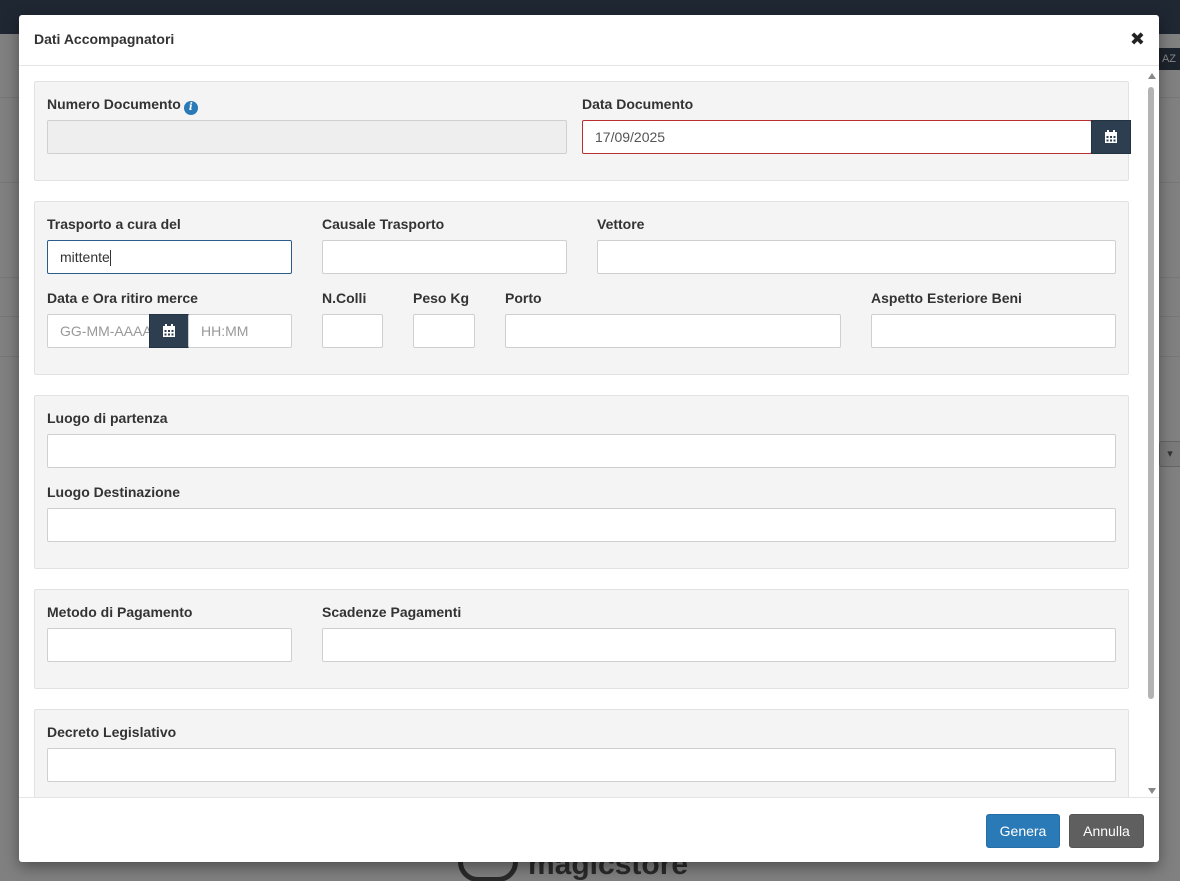  What do you see at coordinates (190, 108) in the screenshot?
I see `info-icon: i` at bounding box center [190, 108].